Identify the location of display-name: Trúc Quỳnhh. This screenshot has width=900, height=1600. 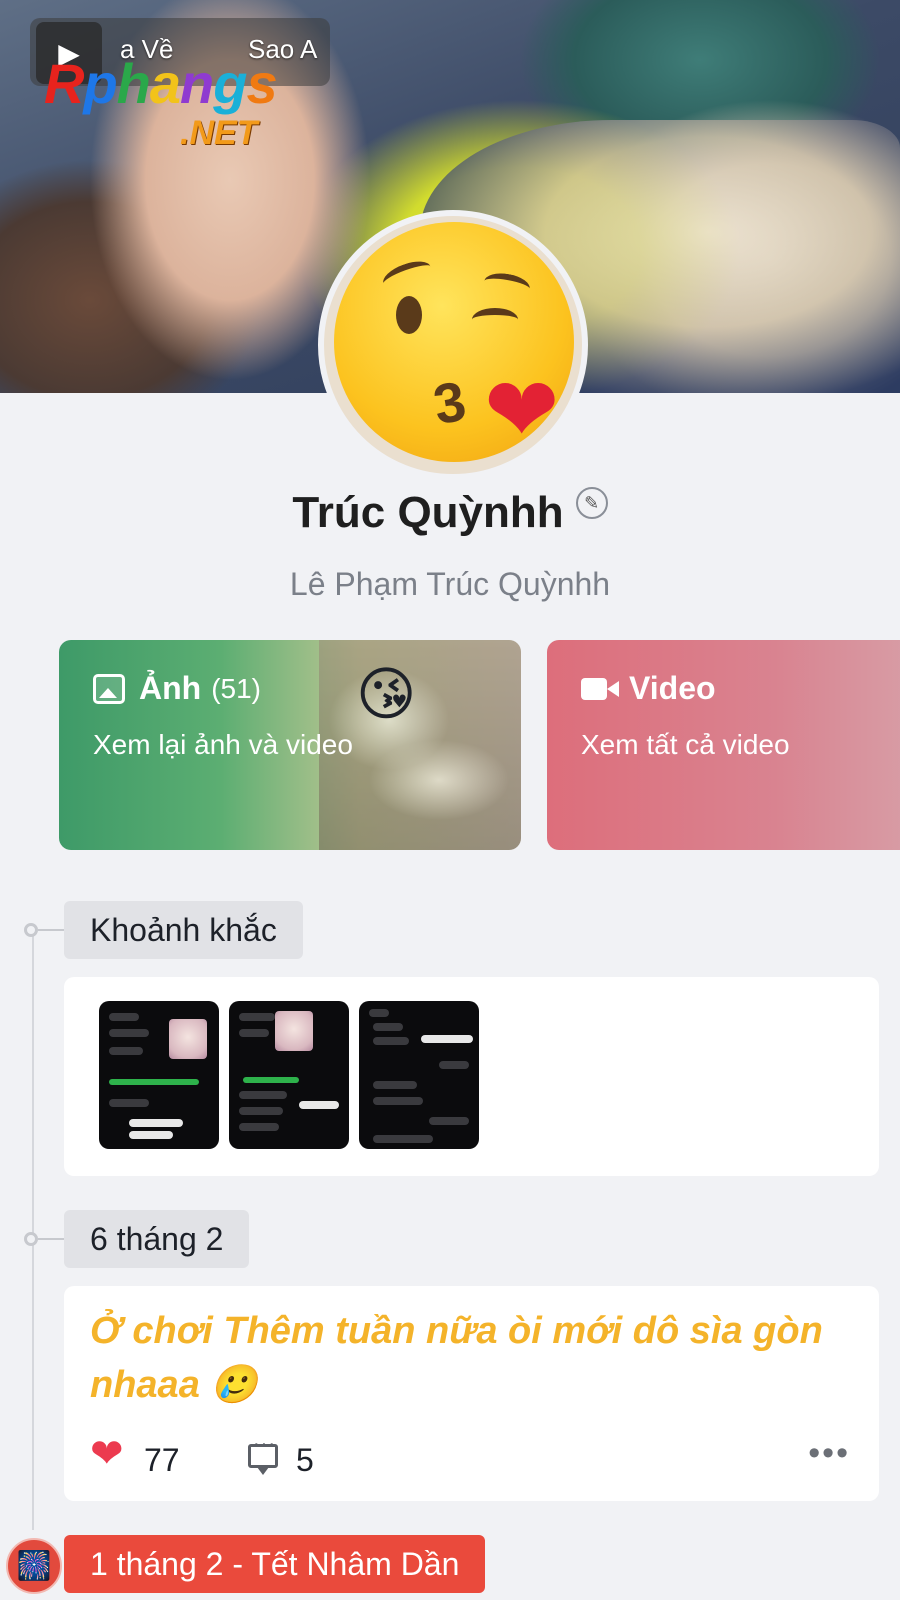
(428, 512).